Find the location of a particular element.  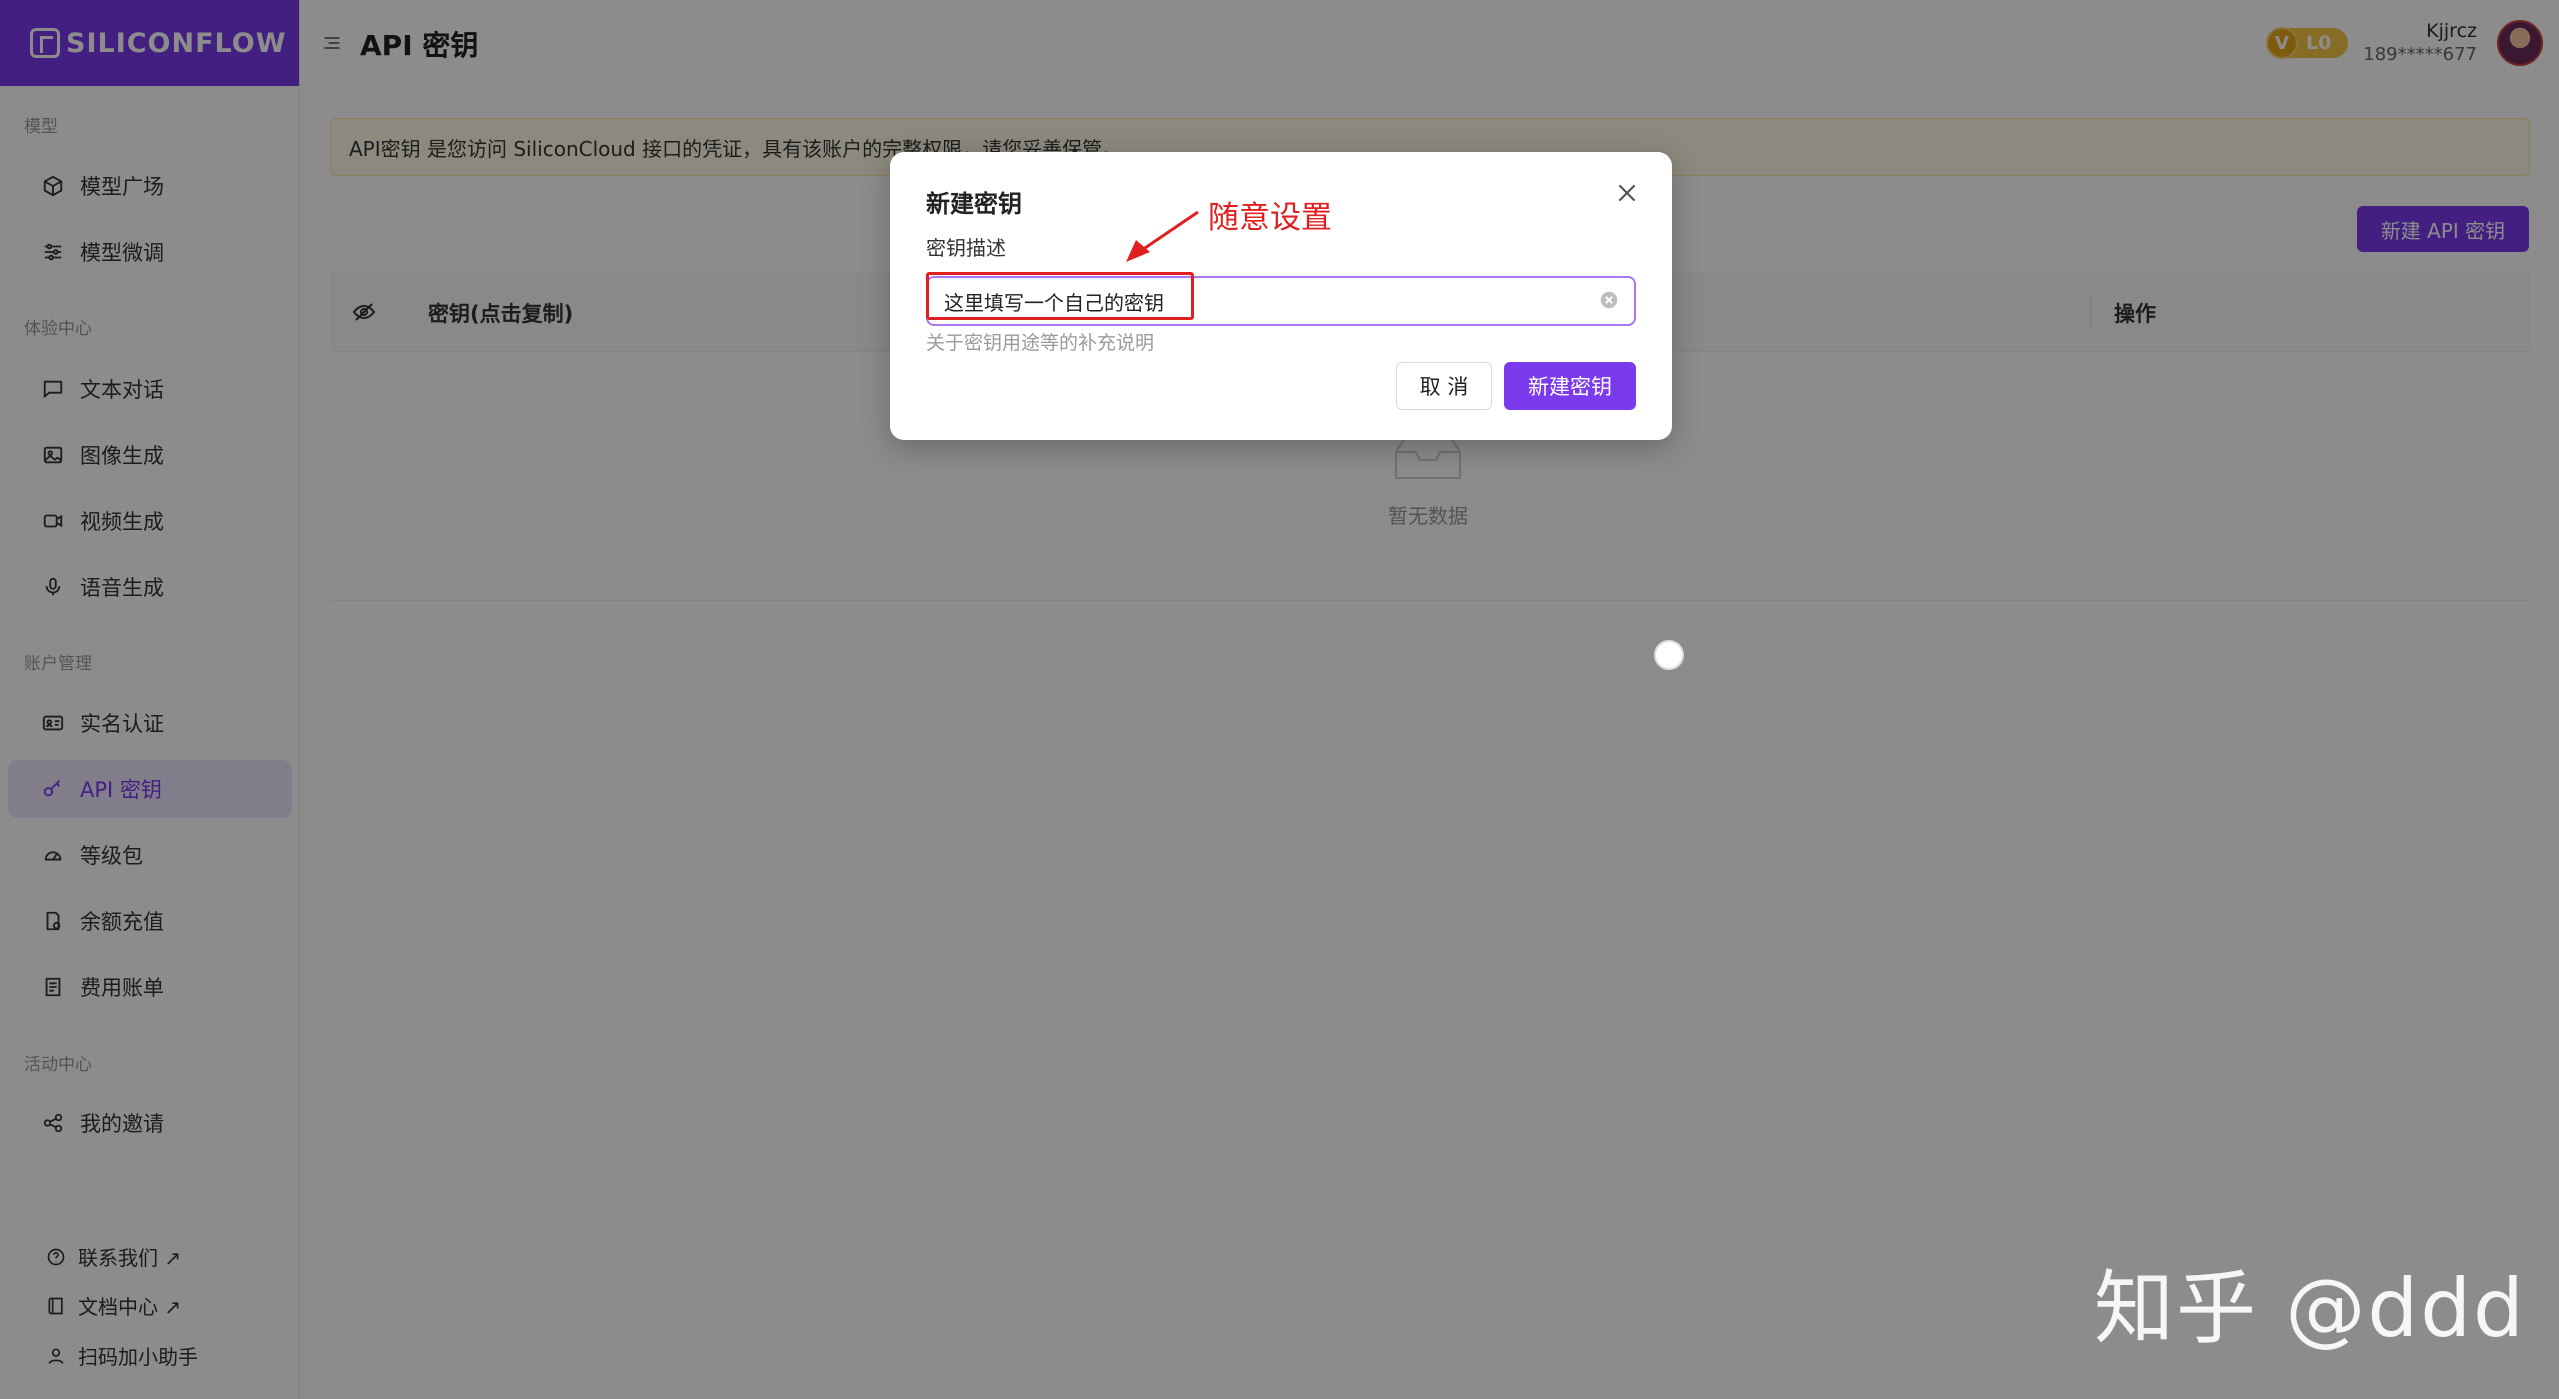

annotation-text: 随意设置 is located at coordinates (1270, 218).